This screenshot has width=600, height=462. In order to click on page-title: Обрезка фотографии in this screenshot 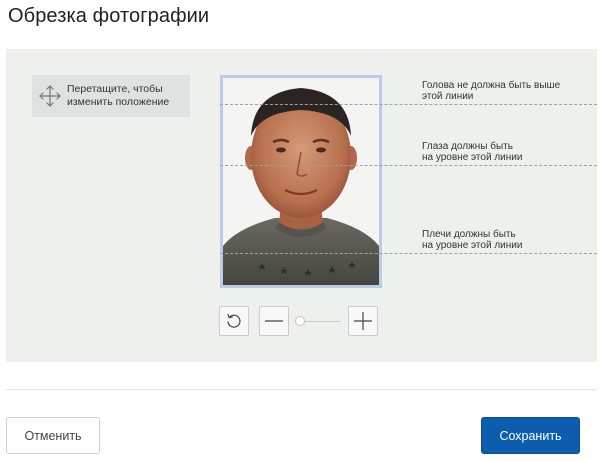, I will do `click(109, 16)`.